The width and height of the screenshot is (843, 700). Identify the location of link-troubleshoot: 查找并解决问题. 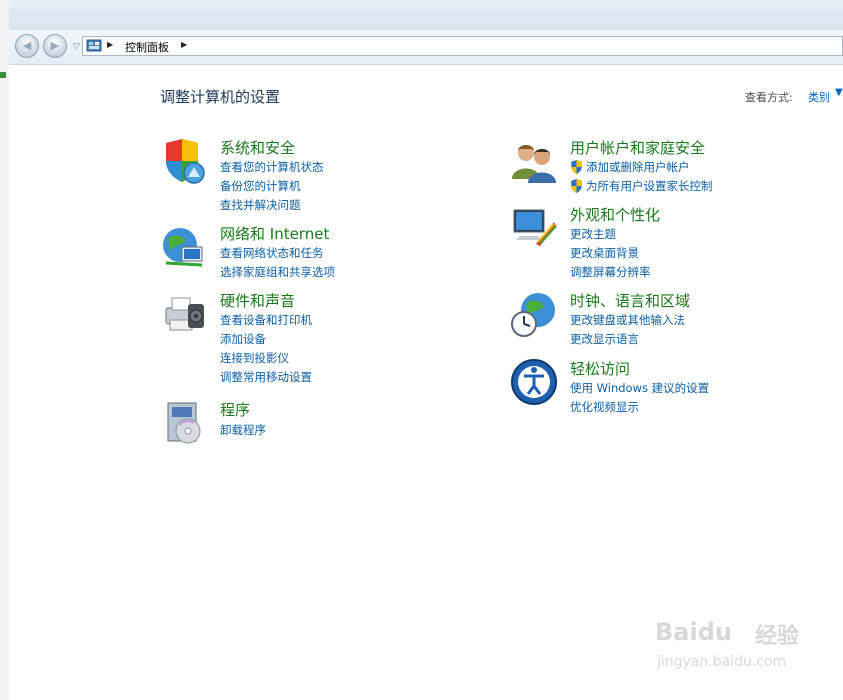
(260, 205).